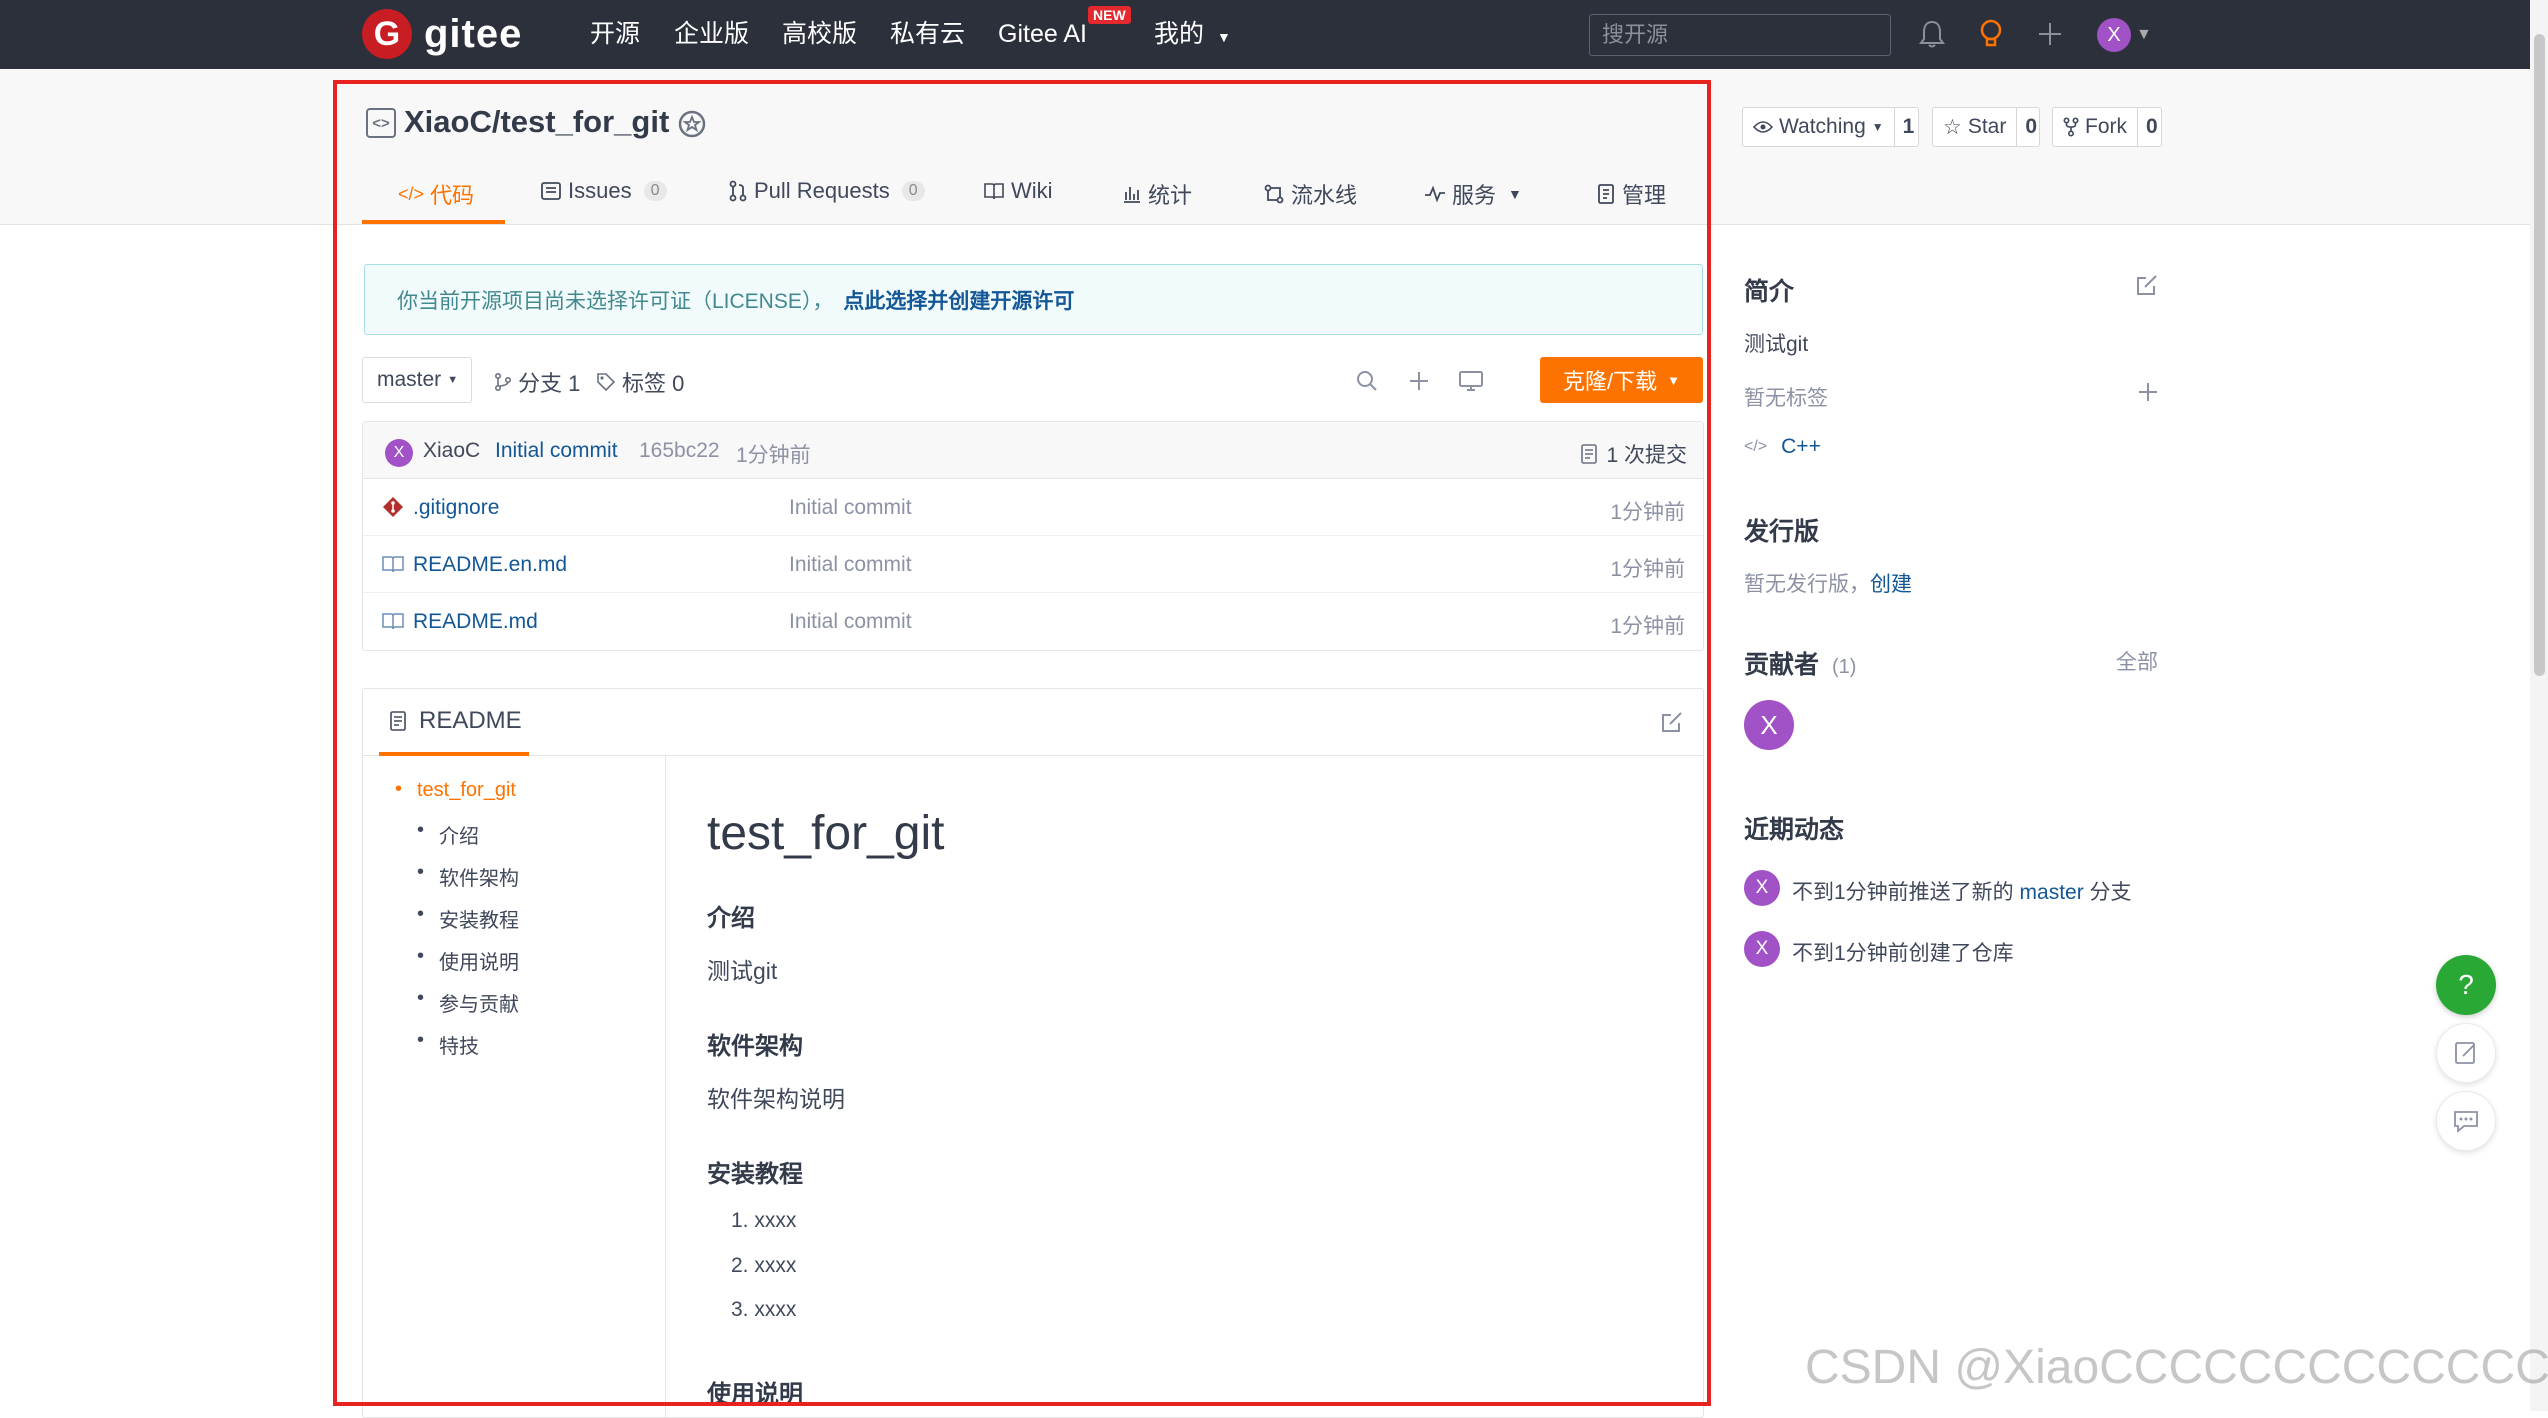 The image size is (2548, 1418). I want to click on tab-stats: 统计, so click(1157, 194).